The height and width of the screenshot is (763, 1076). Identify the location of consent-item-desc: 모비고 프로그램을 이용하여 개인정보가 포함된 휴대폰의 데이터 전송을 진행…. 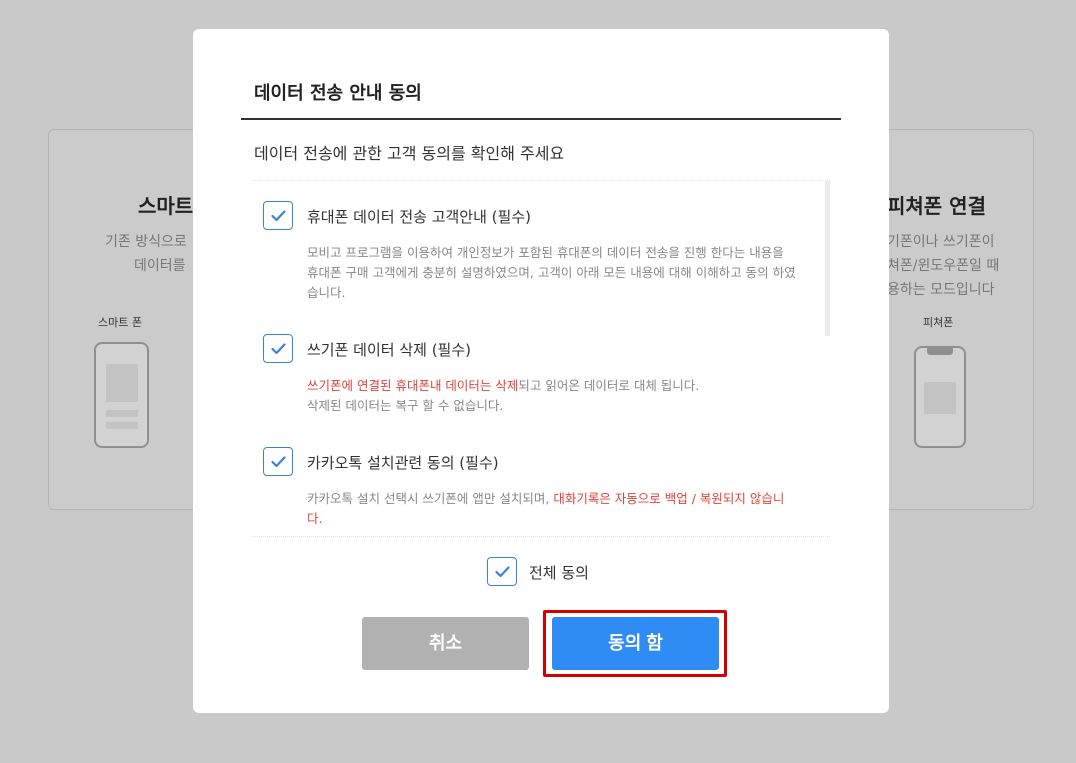
(551, 272).